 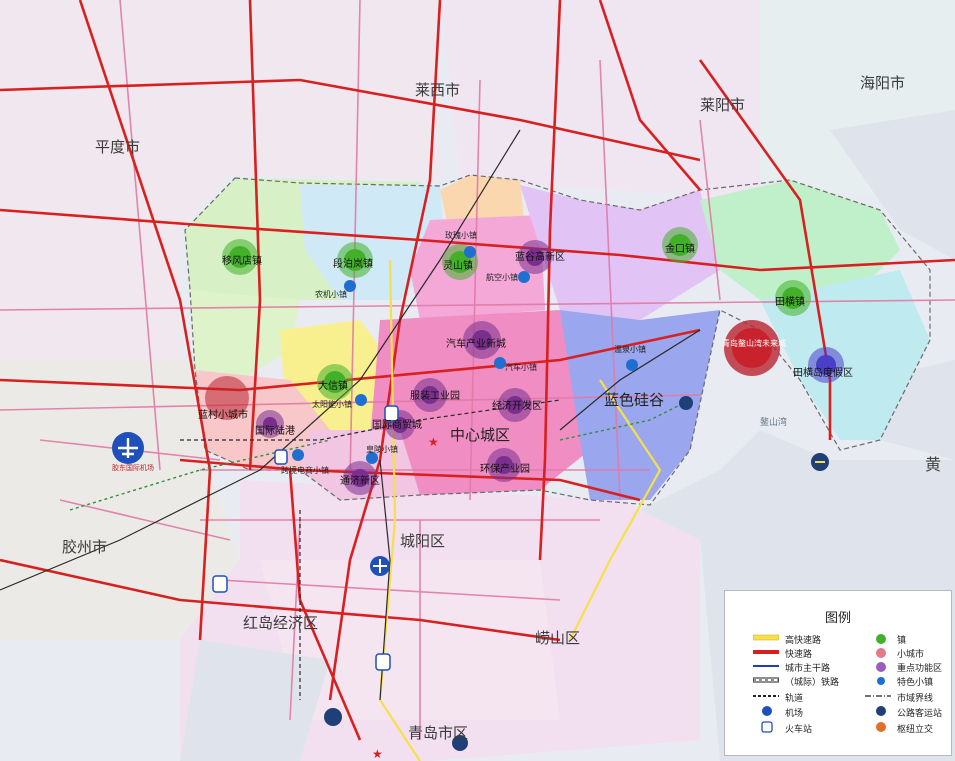 I want to click on legend-title: 图例, so click(x=837, y=618).